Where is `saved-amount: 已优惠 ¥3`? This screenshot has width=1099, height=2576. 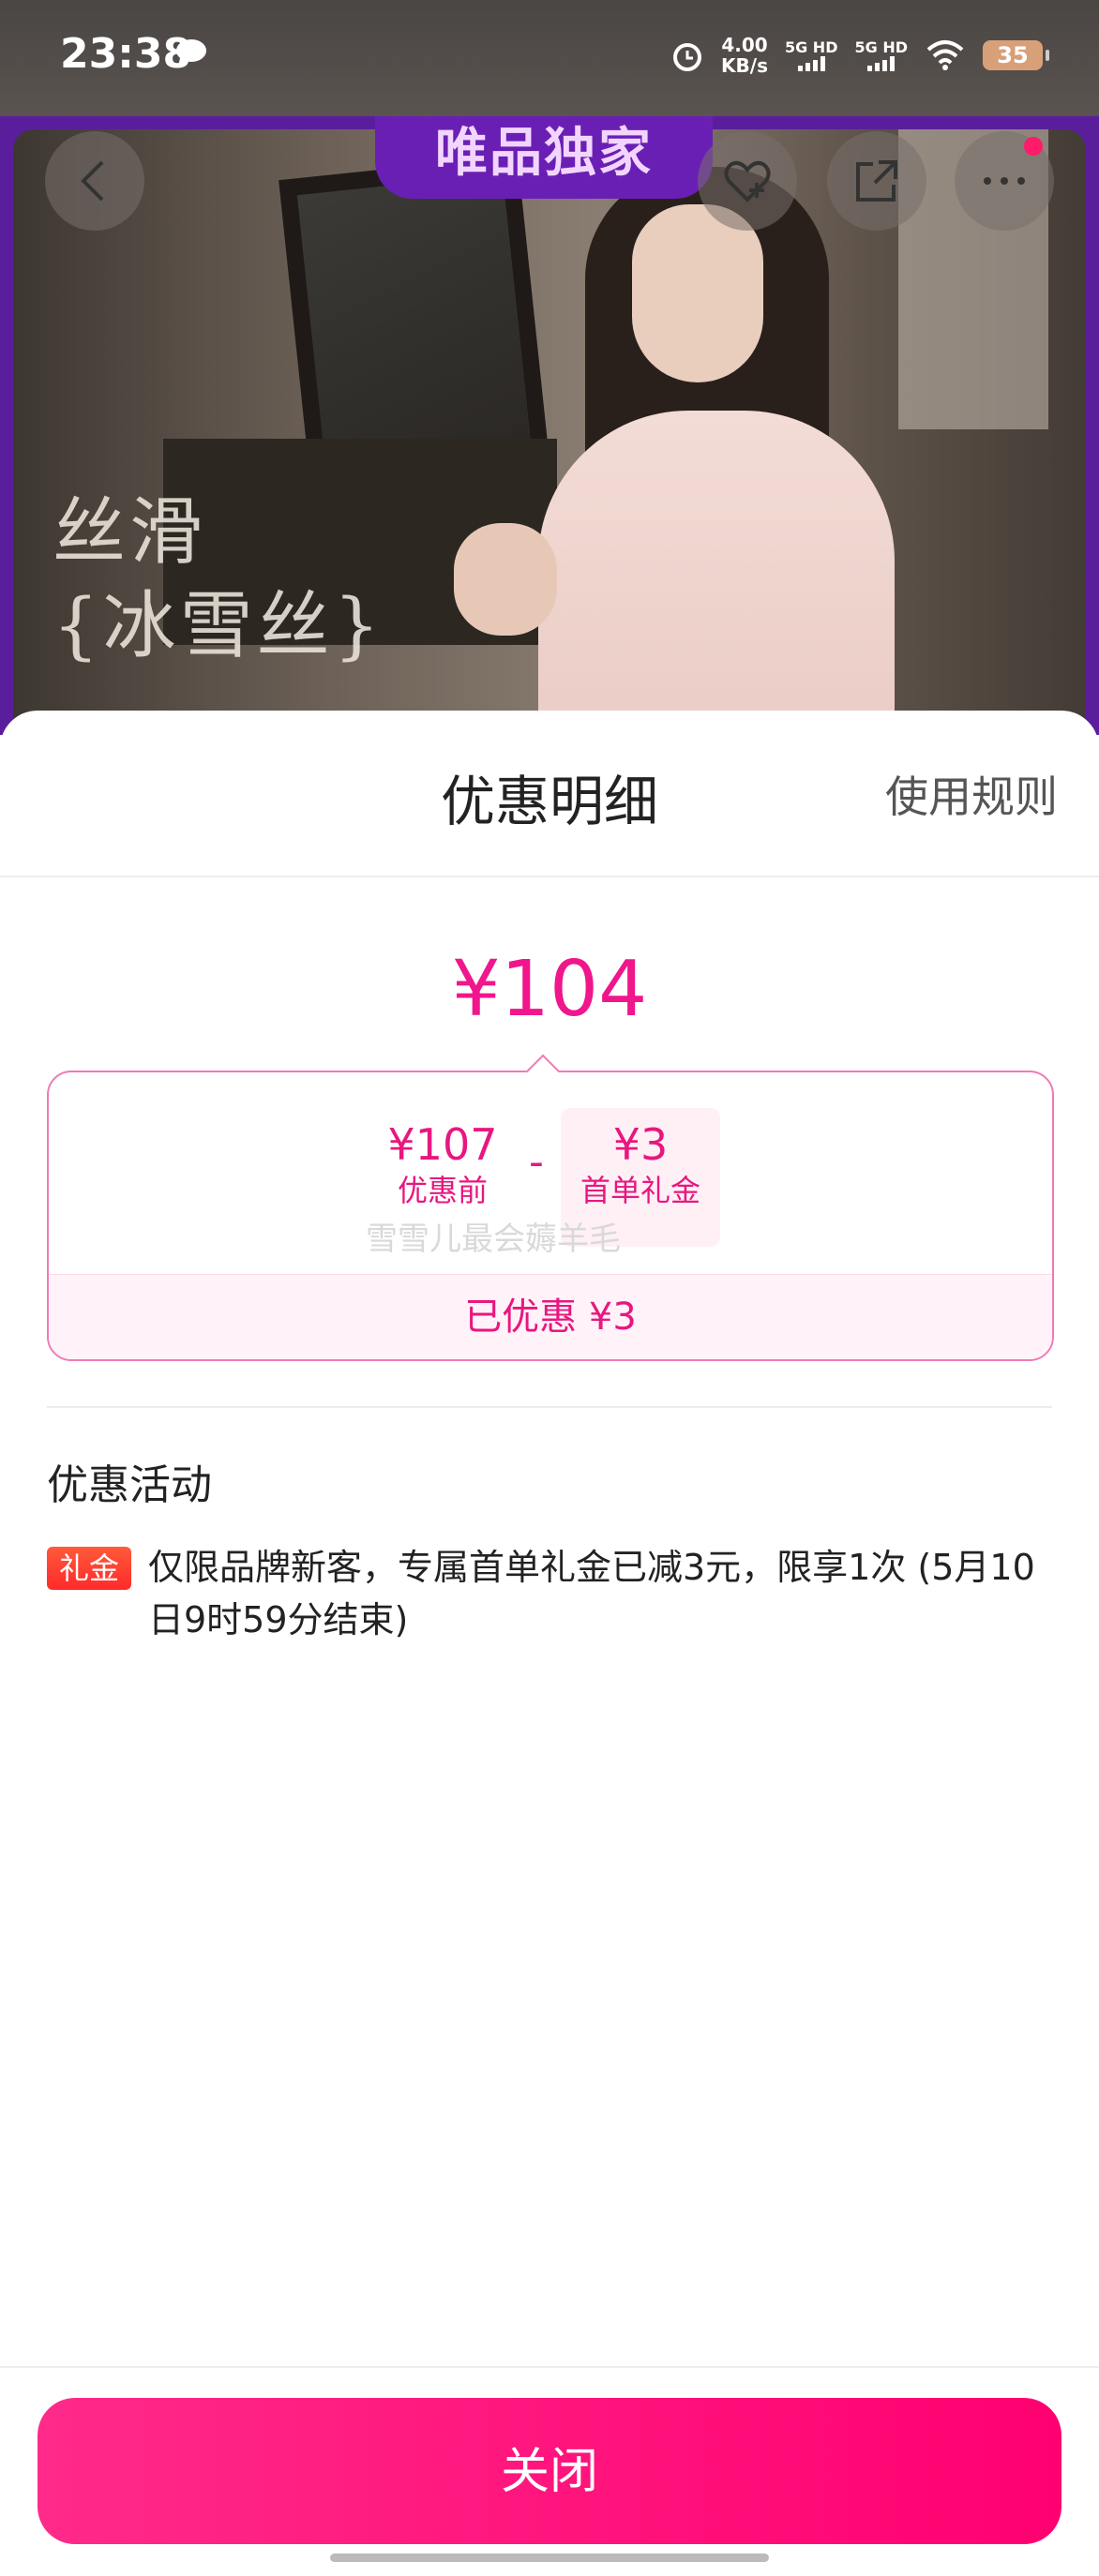 saved-amount: 已优惠 ¥3 is located at coordinates (550, 1317).